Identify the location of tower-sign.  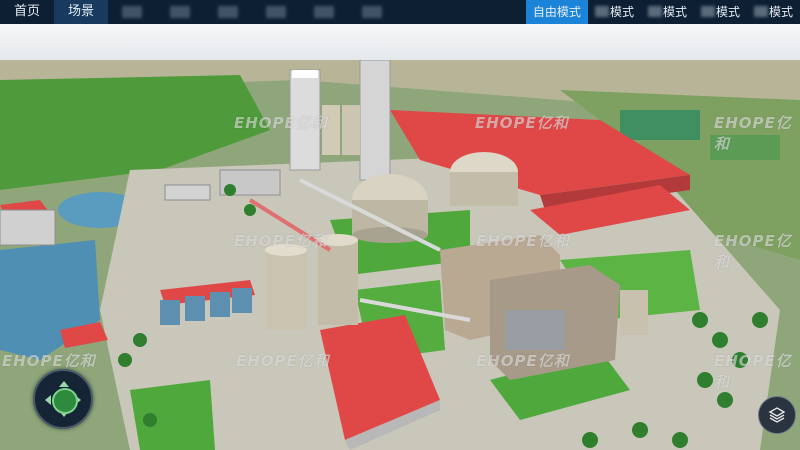
(305, 74).